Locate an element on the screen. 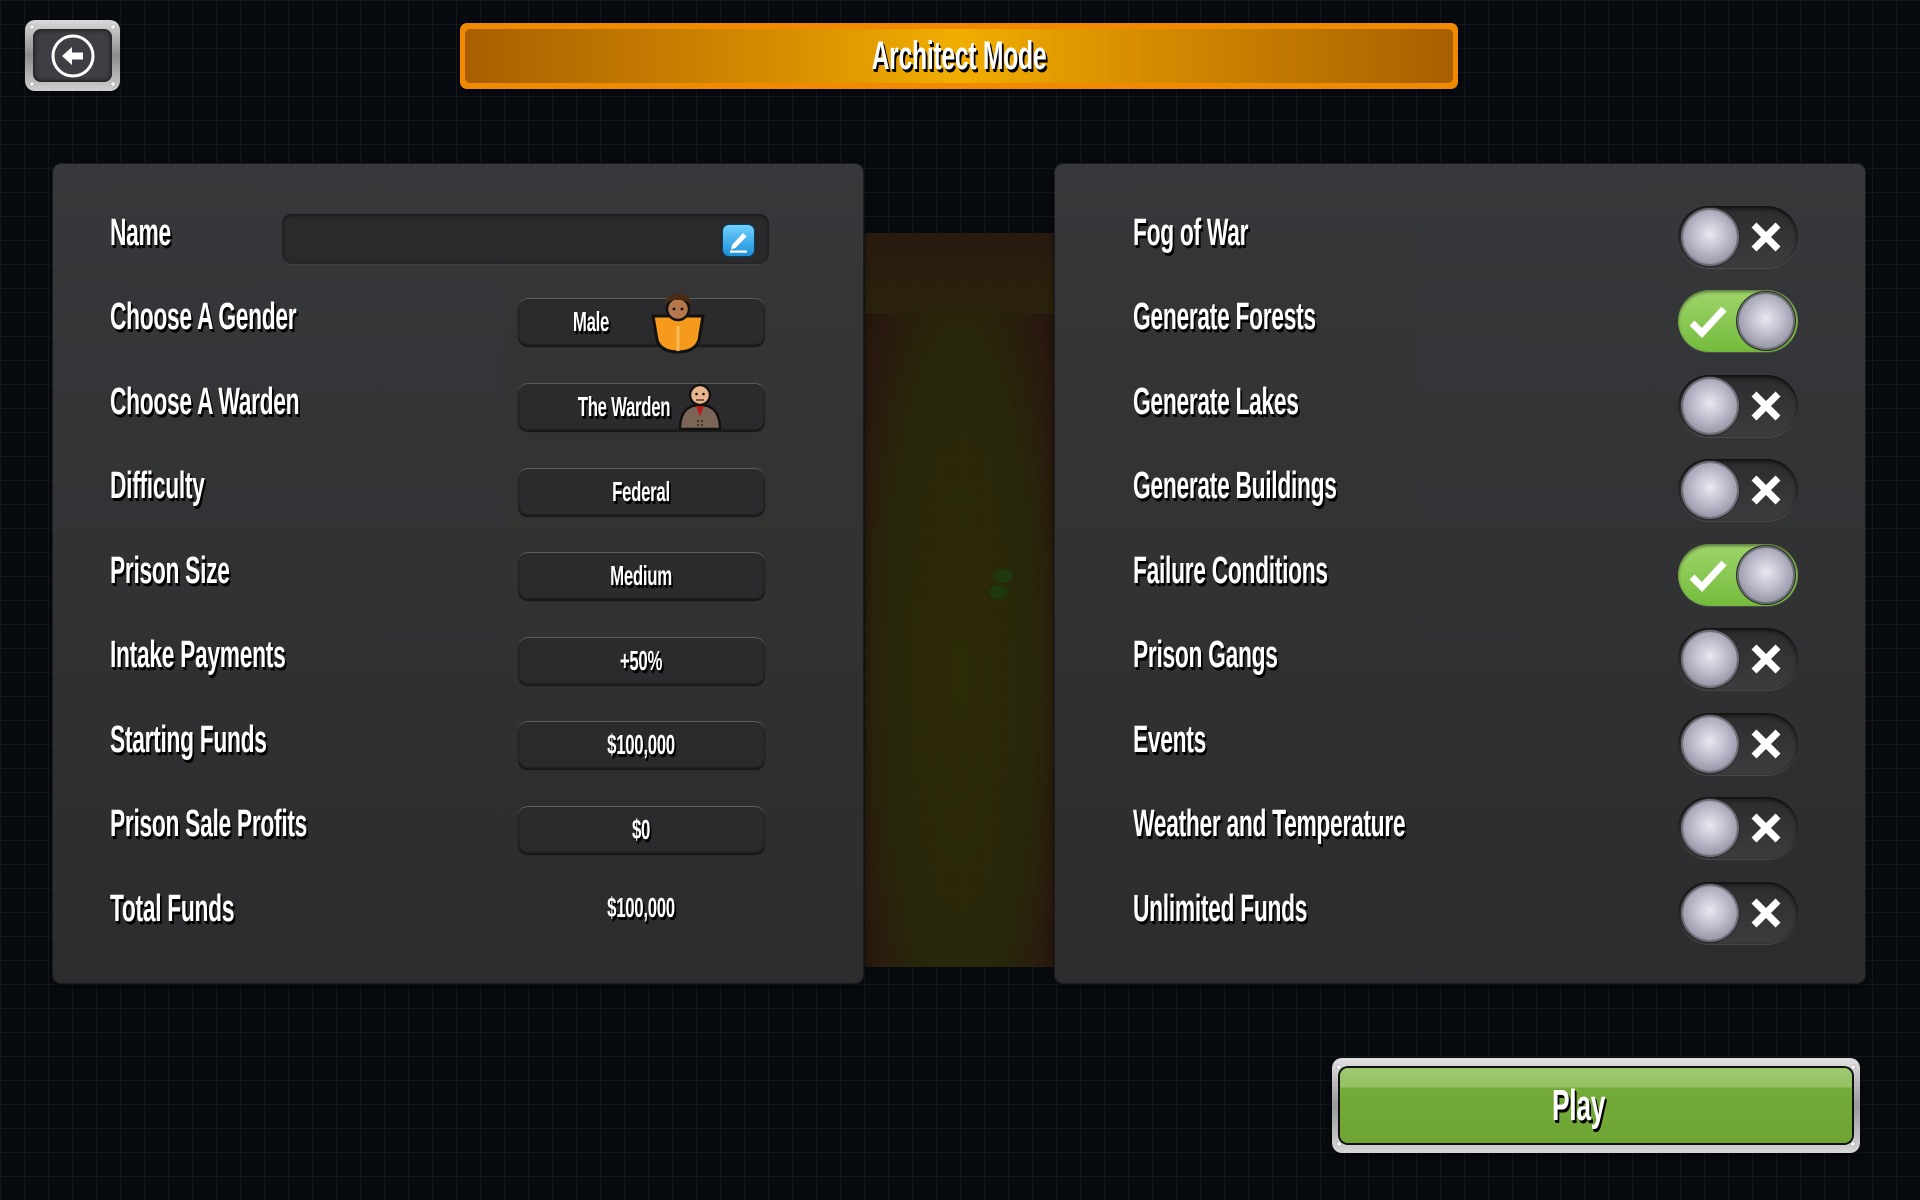 The width and height of the screenshot is (1920, 1200). toggle-weather-and-temperature is located at coordinates (1738, 828).